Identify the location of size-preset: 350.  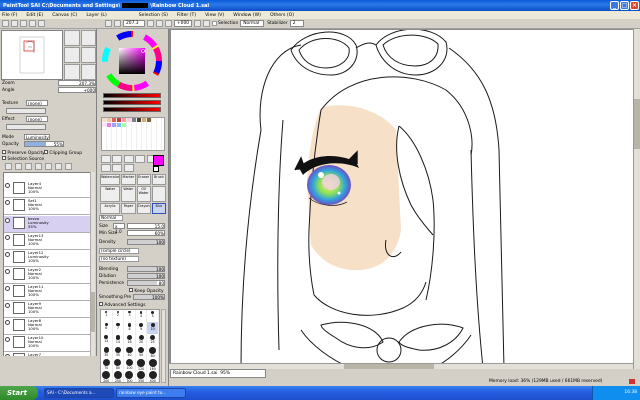
(142, 376).